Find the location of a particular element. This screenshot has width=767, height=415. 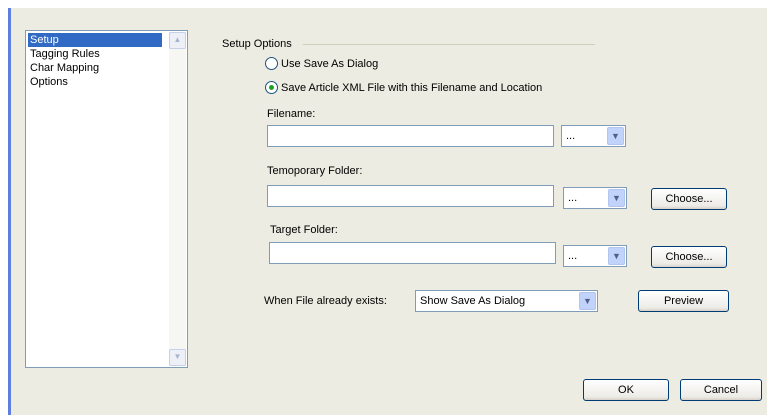

radio-save-as-dialog is located at coordinates (271, 63).